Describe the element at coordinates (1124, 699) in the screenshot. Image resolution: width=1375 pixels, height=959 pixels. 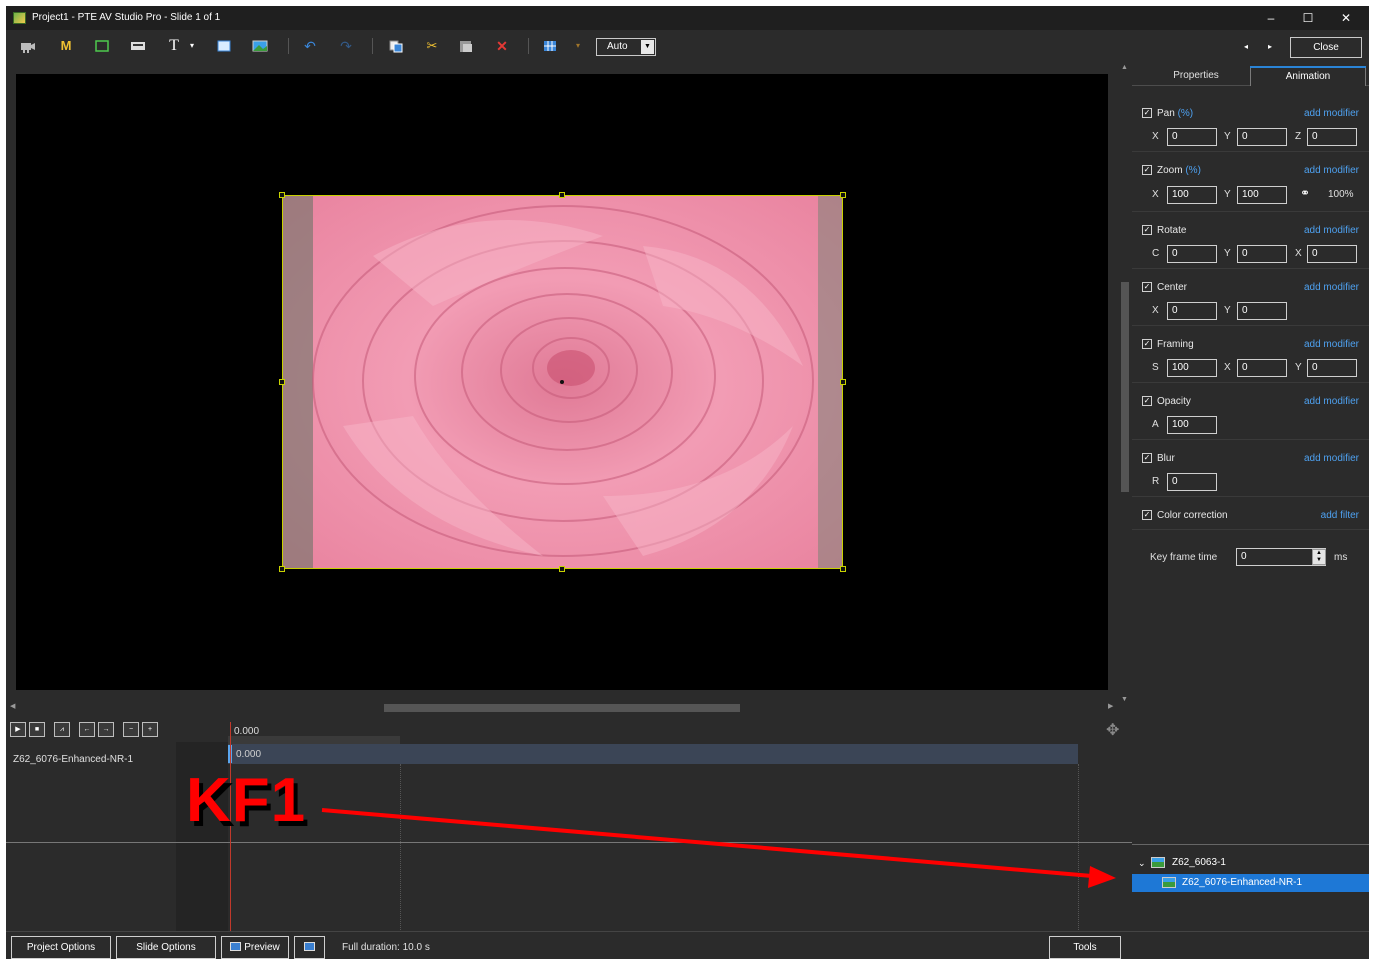
I see `scroll-down-icon: ▼` at that location.